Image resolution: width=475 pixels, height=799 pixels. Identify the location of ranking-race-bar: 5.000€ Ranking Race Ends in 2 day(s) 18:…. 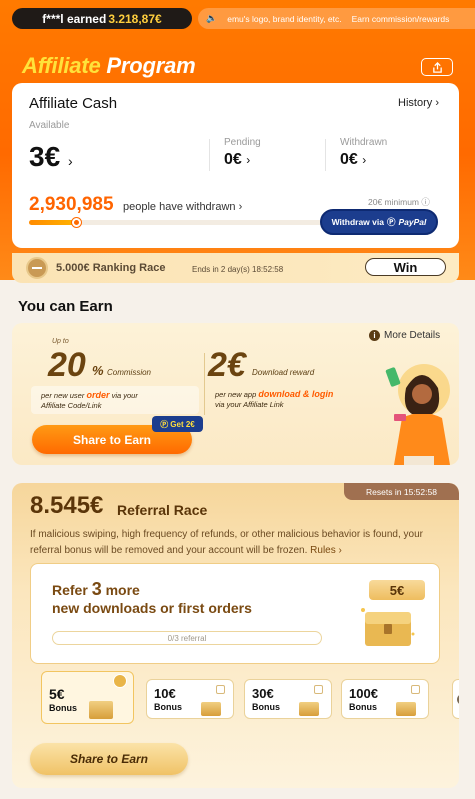
(235, 268).